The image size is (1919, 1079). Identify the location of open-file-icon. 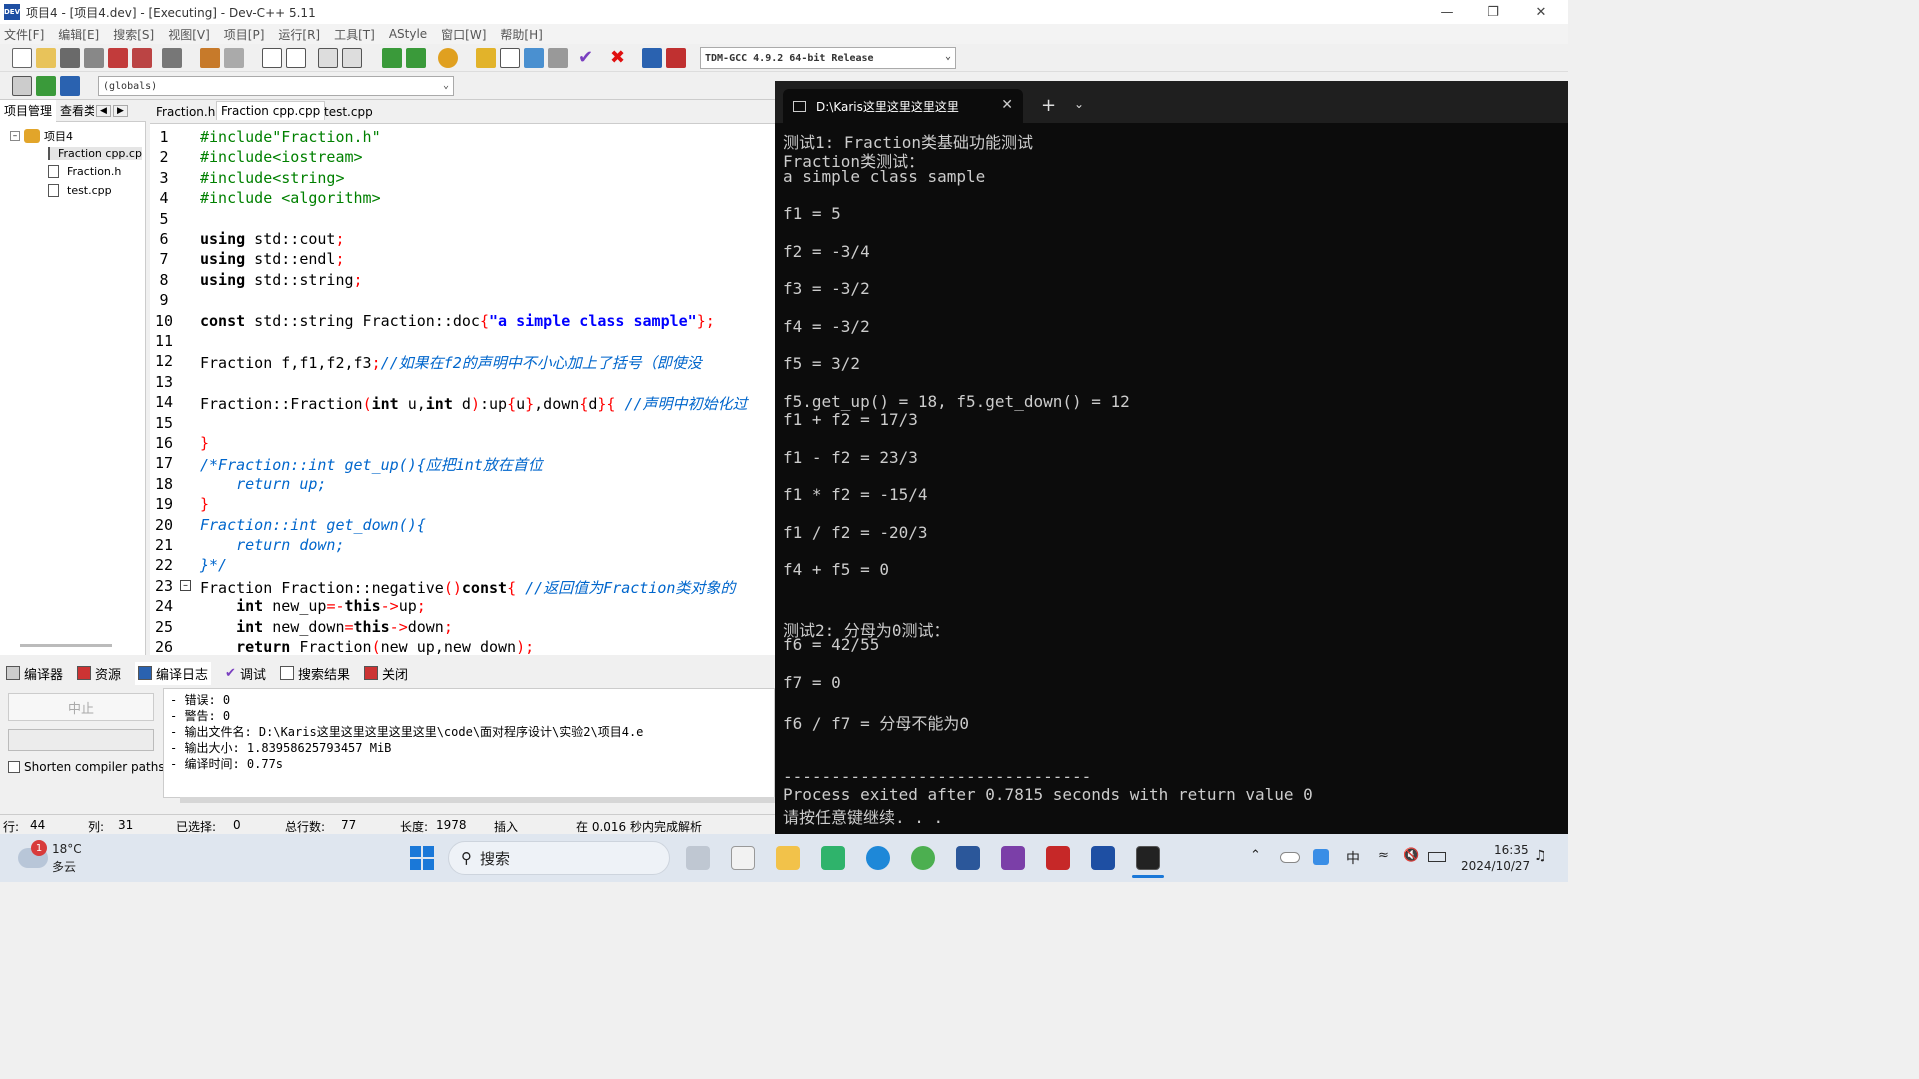
(46, 58).